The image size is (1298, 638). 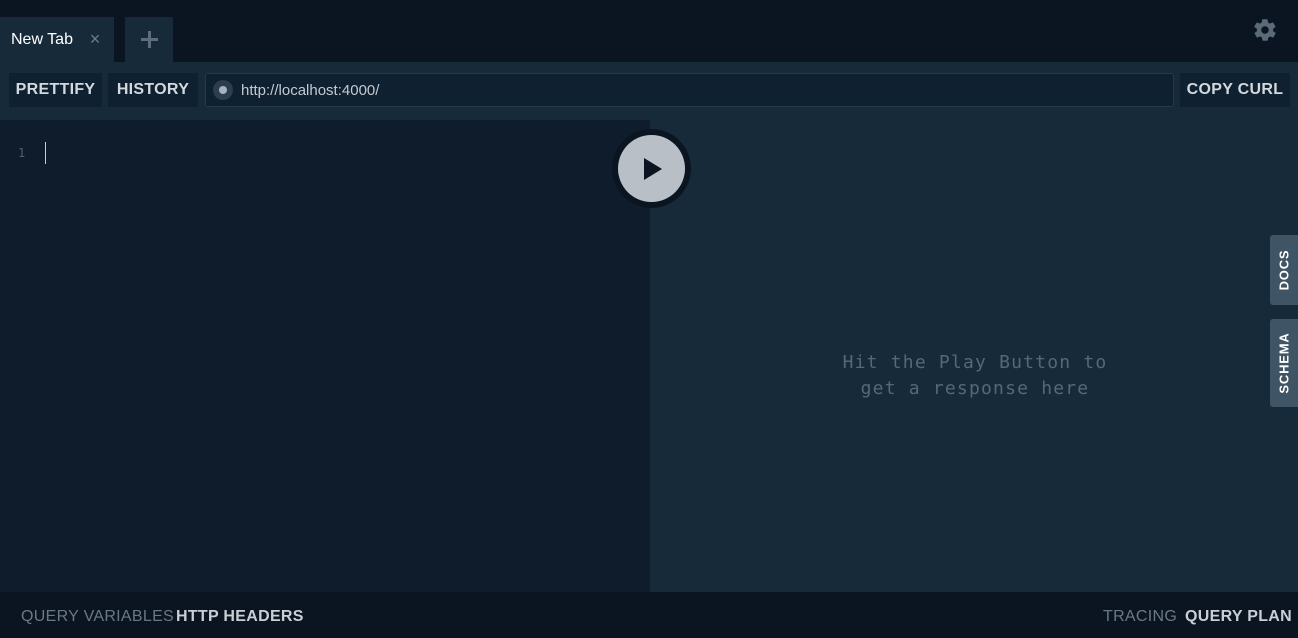 I want to click on query-variables-tab: QUERY VARIABLES, so click(x=97, y=617).